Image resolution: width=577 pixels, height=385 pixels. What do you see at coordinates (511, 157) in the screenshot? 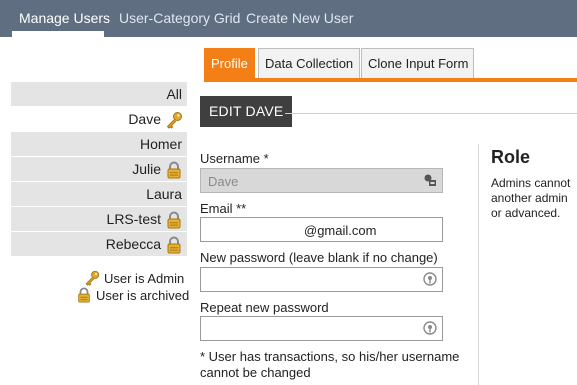
I see `role-title: Role` at bounding box center [511, 157].